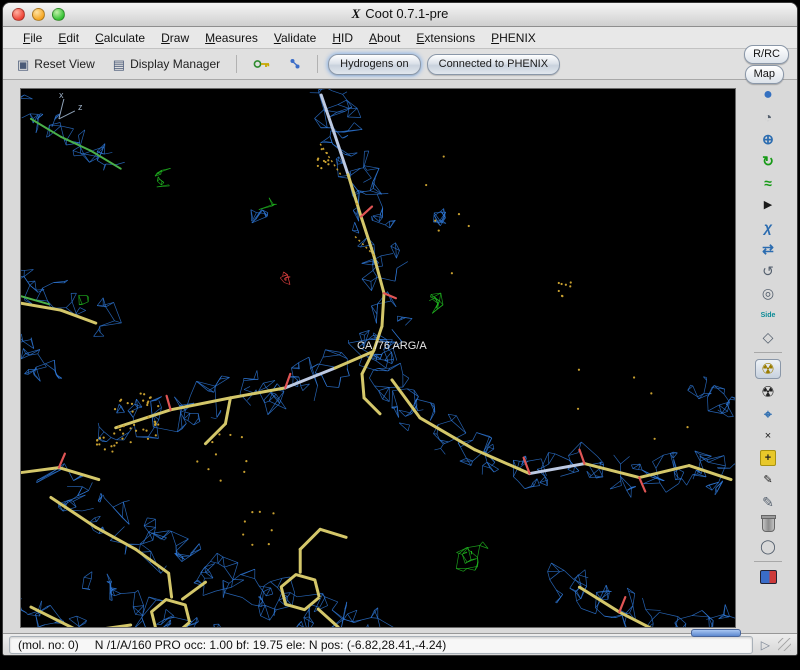  Describe the element at coordinates (784, 644) in the screenshot. I see `resize-grip` at that location.